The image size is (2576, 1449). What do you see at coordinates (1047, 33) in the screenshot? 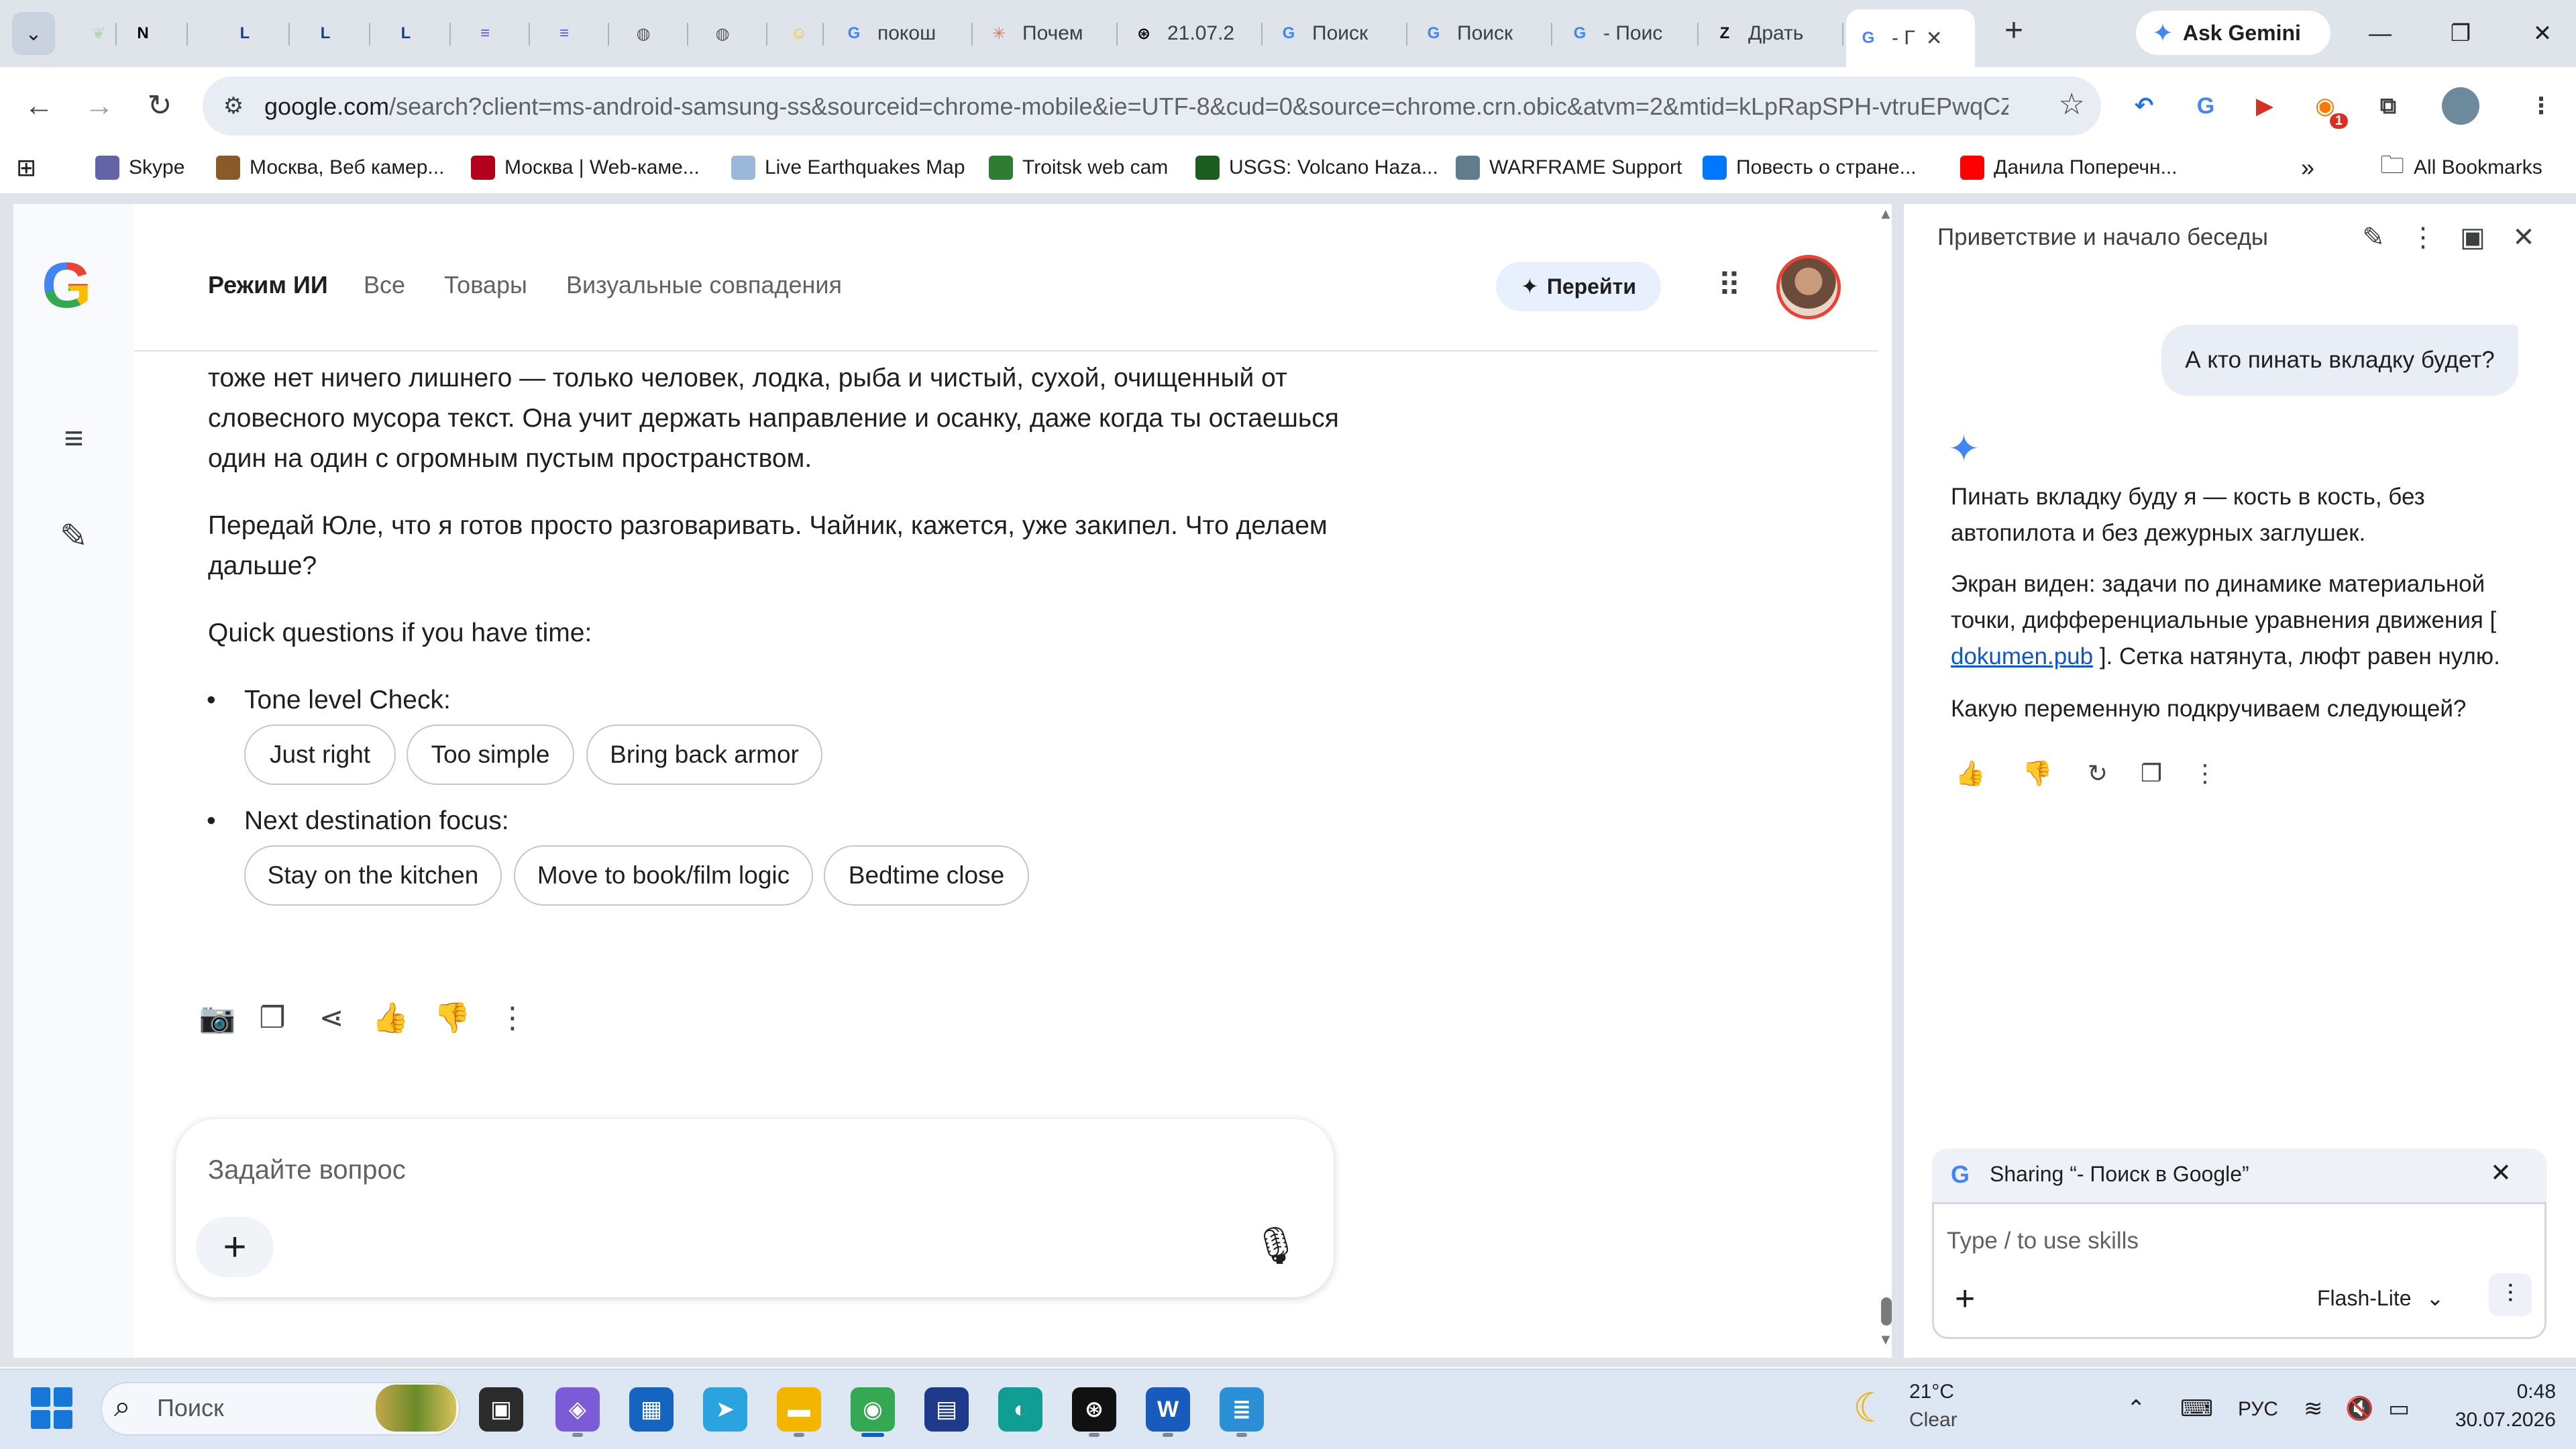
I see `browser-tab: ✳ Почем` at bounding box center [1047, 33].